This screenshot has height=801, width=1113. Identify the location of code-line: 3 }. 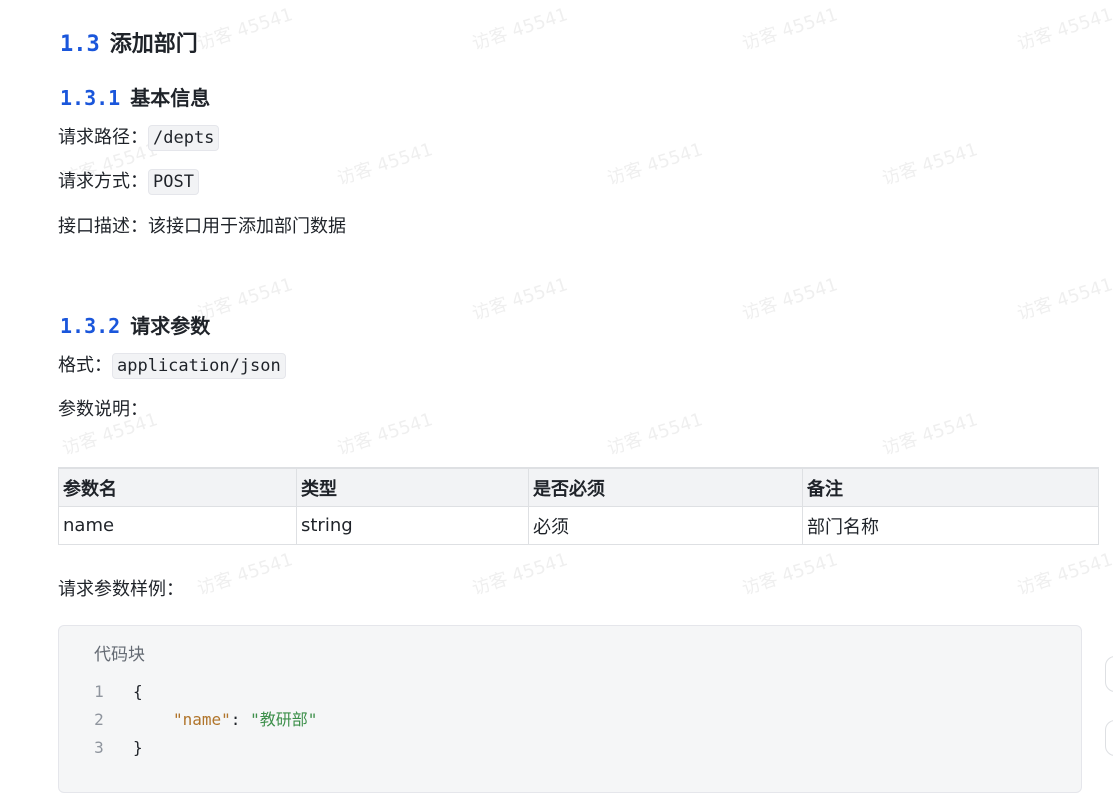
(570, 748).